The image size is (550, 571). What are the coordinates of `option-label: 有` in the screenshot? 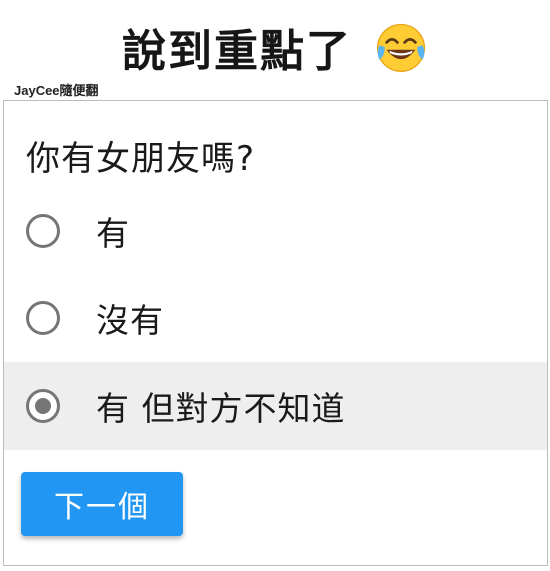 It's located at (113, 233).